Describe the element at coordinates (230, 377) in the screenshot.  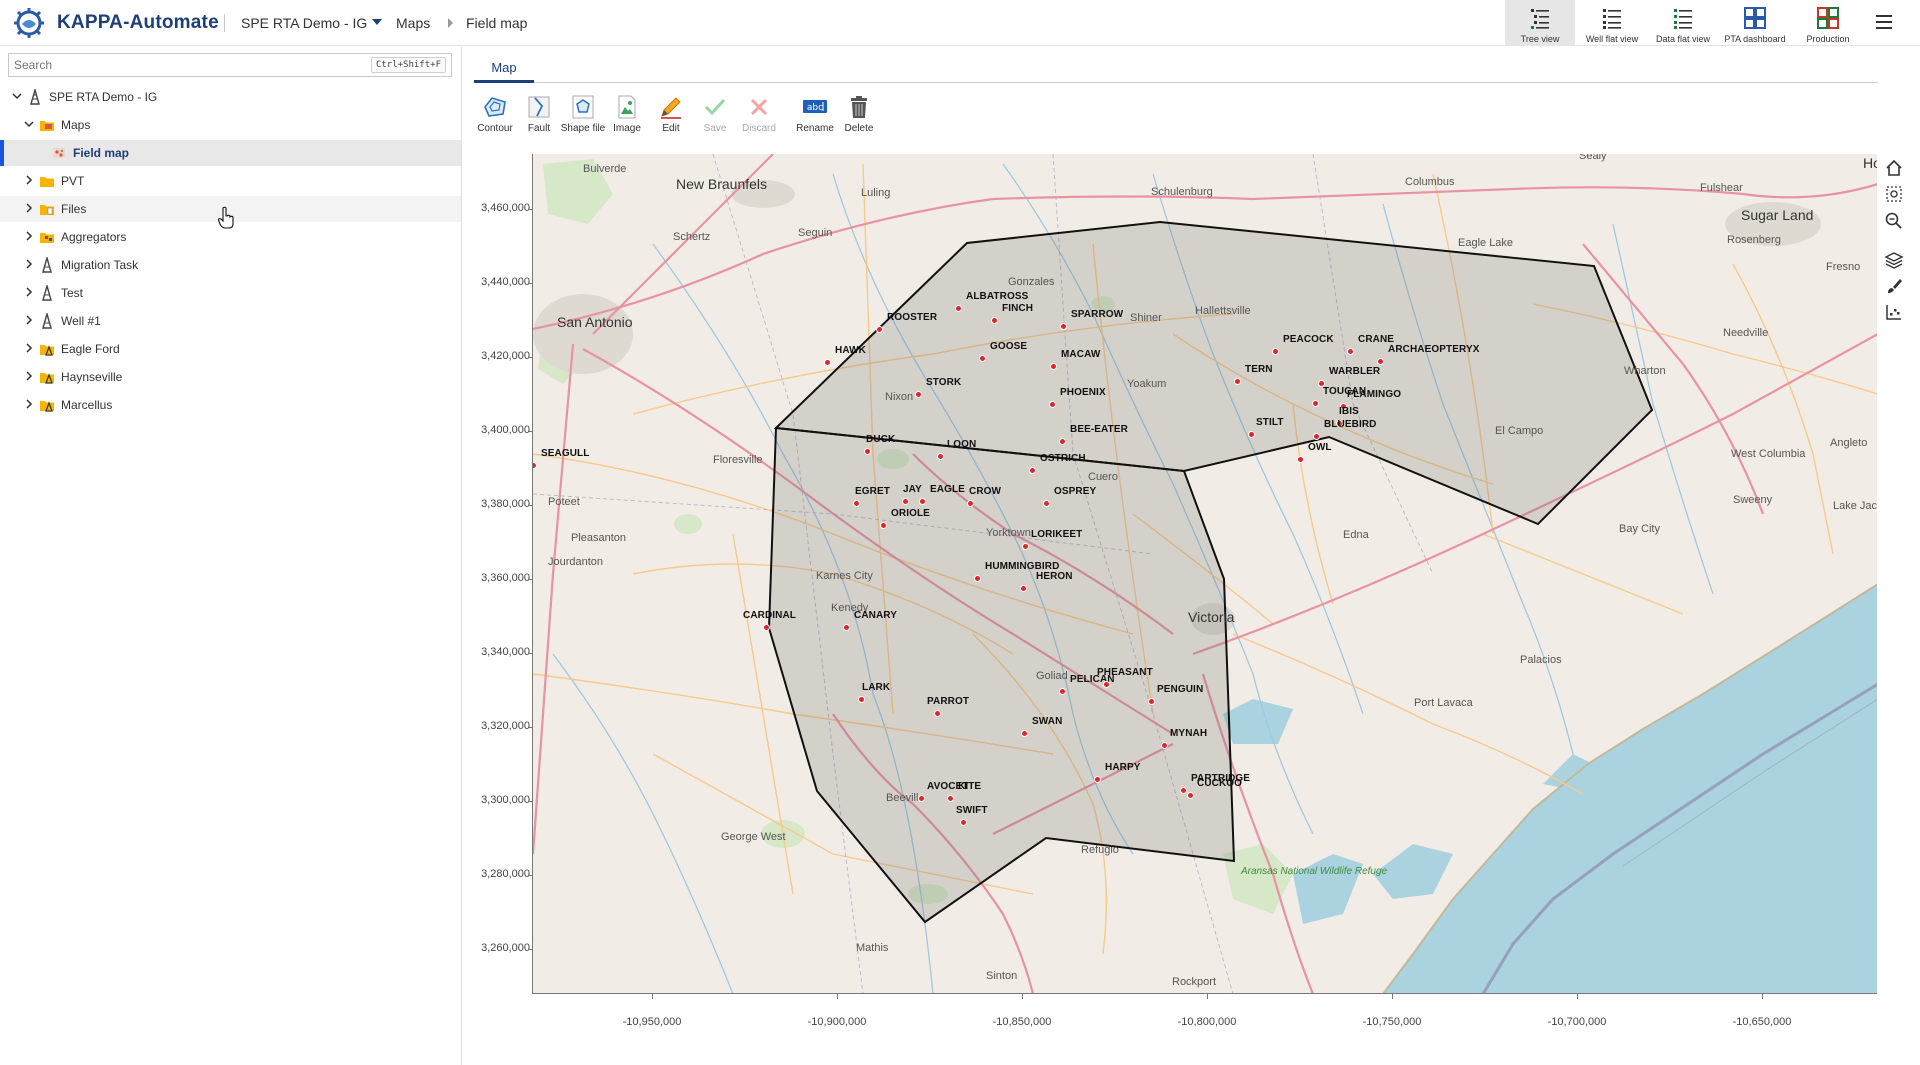
I see `tree-item-haynseville: Haynseville` at that location.